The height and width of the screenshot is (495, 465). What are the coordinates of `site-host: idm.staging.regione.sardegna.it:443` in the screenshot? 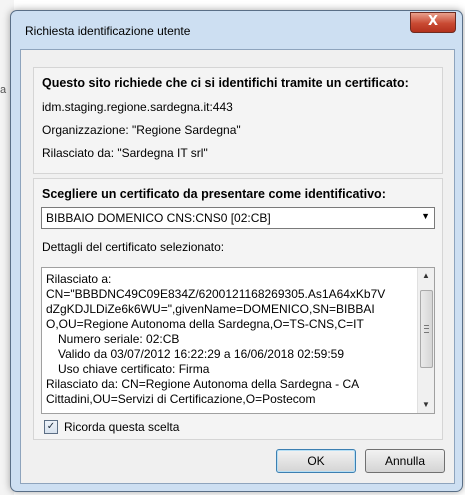 It's located at (137, 107).